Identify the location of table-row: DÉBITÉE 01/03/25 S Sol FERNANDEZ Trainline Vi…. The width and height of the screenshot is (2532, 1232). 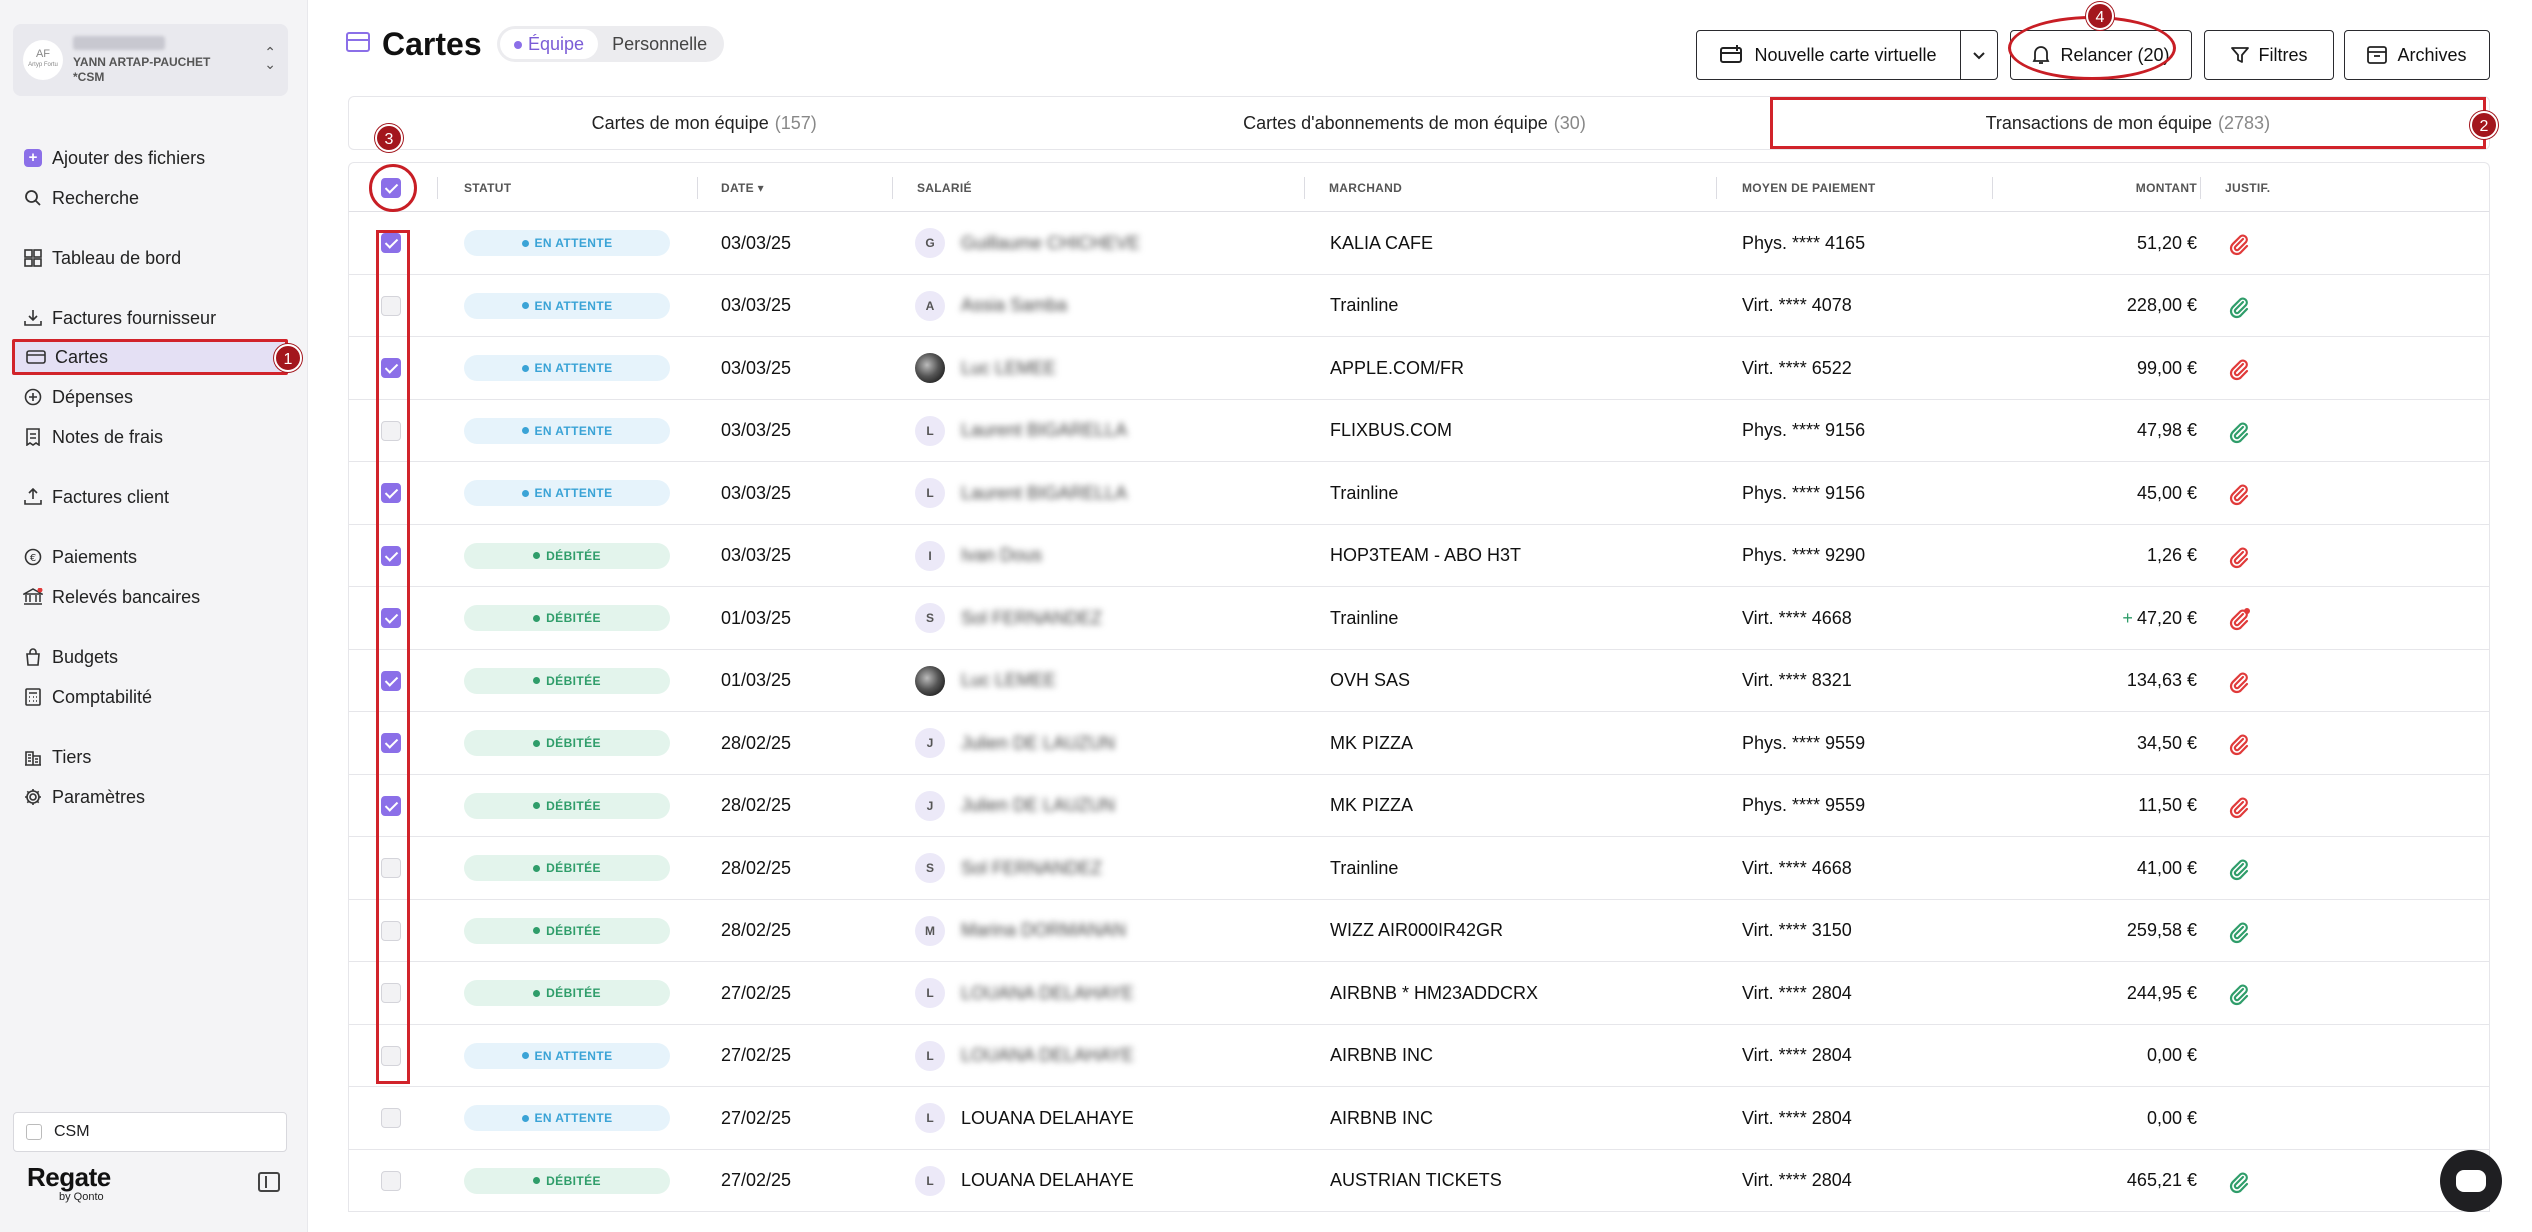
(1419, 618).